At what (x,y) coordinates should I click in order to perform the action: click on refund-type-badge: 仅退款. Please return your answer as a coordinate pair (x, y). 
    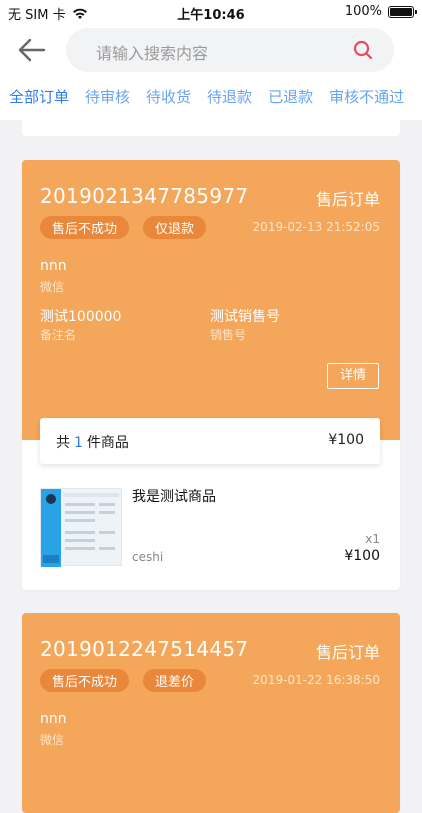
    Looking at the image, I should click on (175, 227).